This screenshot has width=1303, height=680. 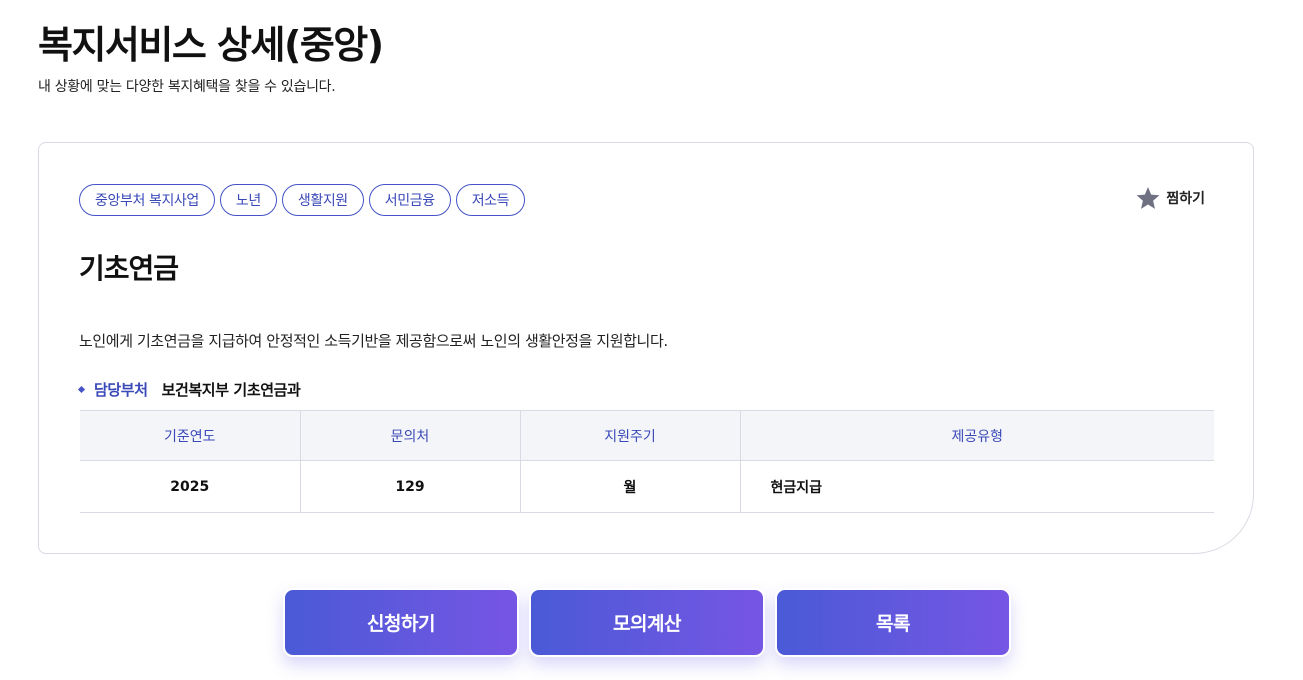 I want to click on tag-microfinance: 서민금융, so click(x=409, y=200).